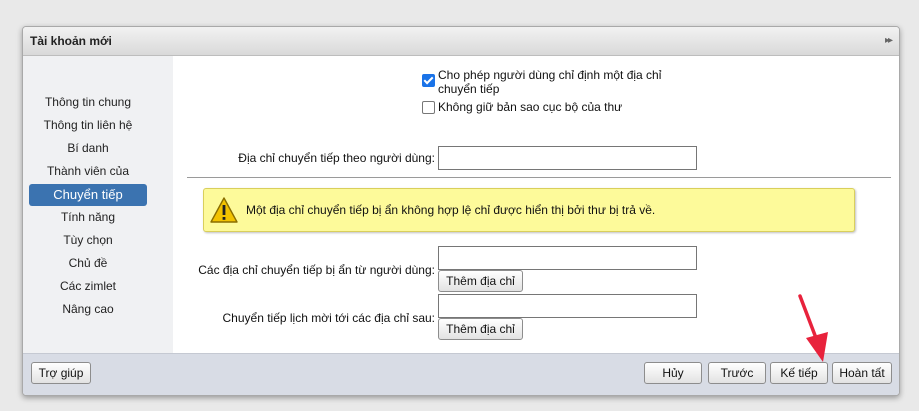 The image size is (919, 411). What do you see at coordinates (88, 286) in the screenshot?
I see `sidebar-item-zimlets: Các zimlet` at bounding box center [88, 286].